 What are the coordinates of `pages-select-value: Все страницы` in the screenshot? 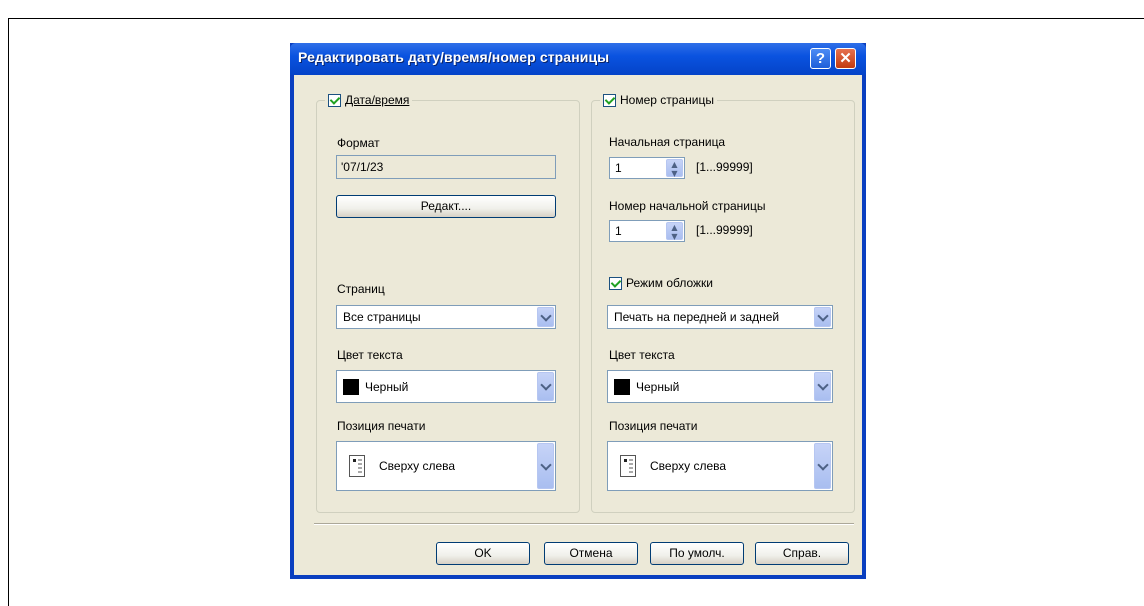 It's located at (382, 317).